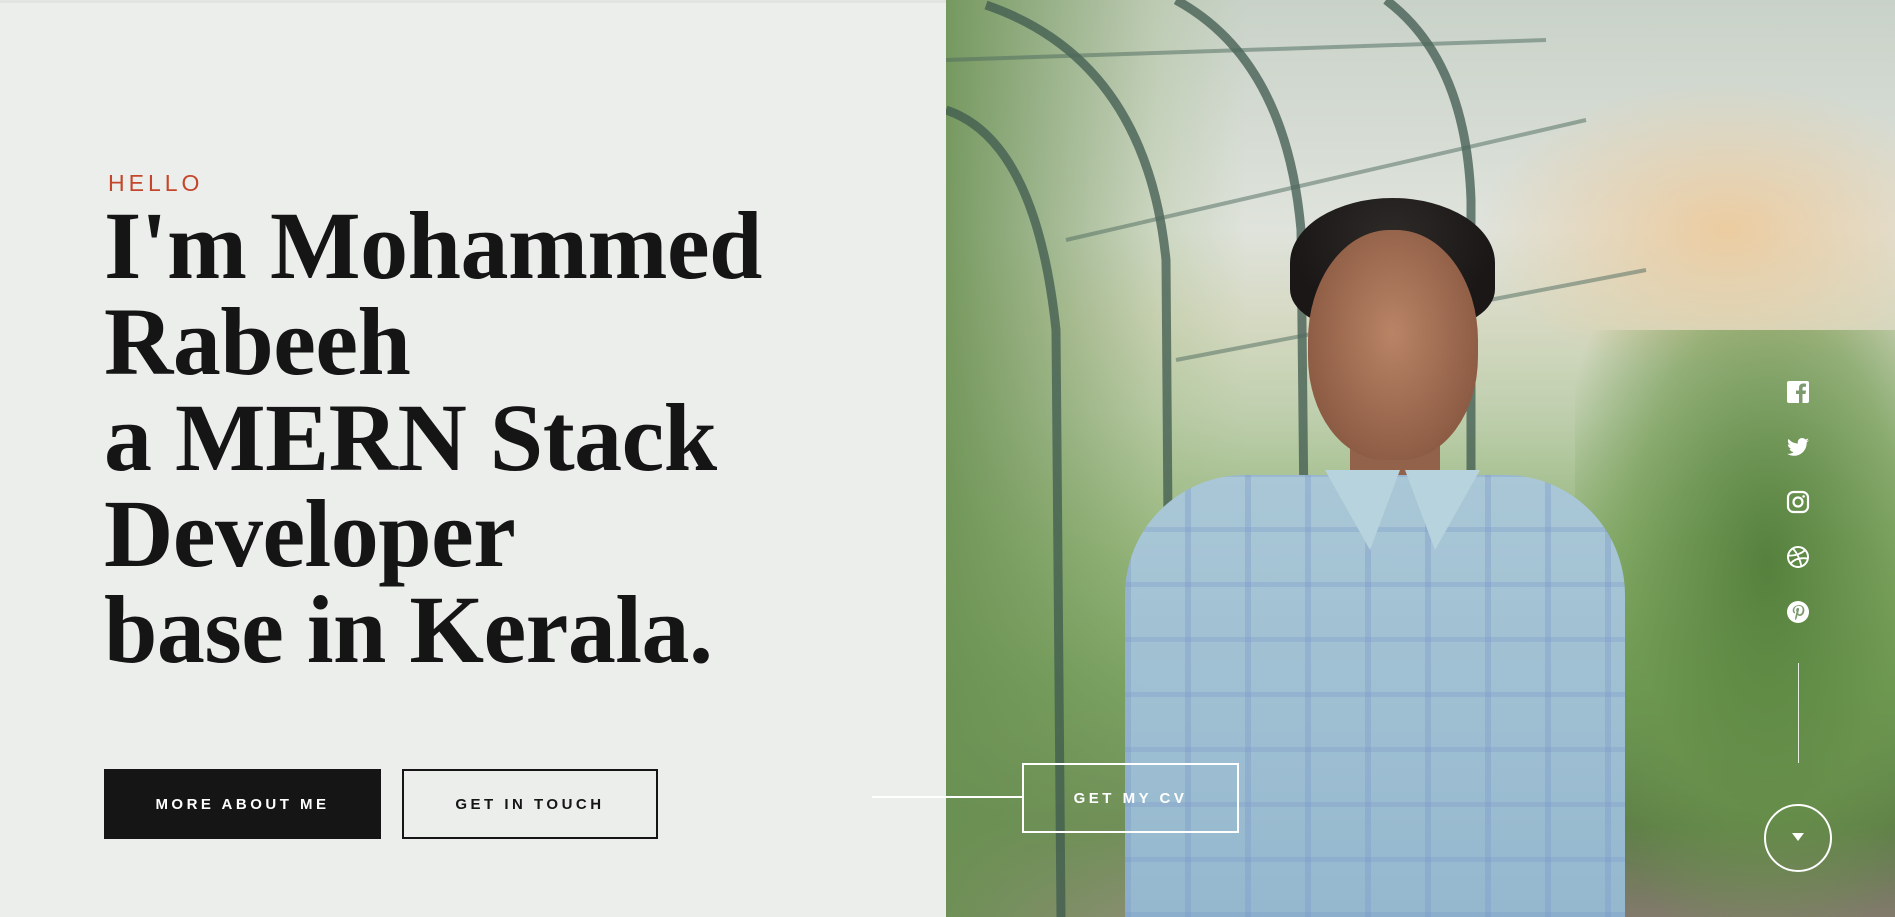 Image resolution: width=1895 pixels, height=917 pixels. What do you see at coordinates (1798, 517) in the screenshot?
I see `social-links` at bounding box center [1798, 517].